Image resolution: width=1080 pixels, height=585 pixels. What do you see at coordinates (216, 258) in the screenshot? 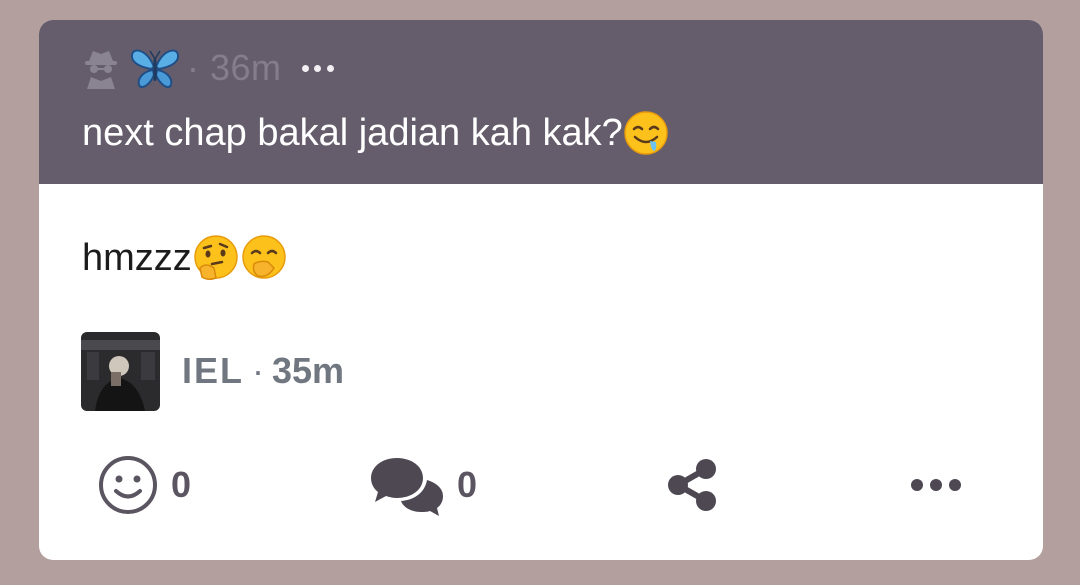
I see `thinking-face-icon` at bounding box center [216, 258].